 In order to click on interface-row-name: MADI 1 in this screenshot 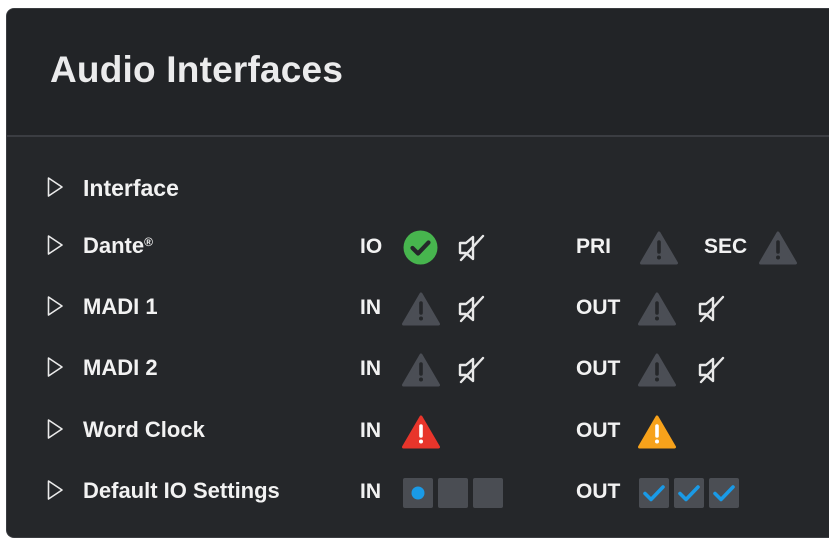, I will do `click(120, 306)`.